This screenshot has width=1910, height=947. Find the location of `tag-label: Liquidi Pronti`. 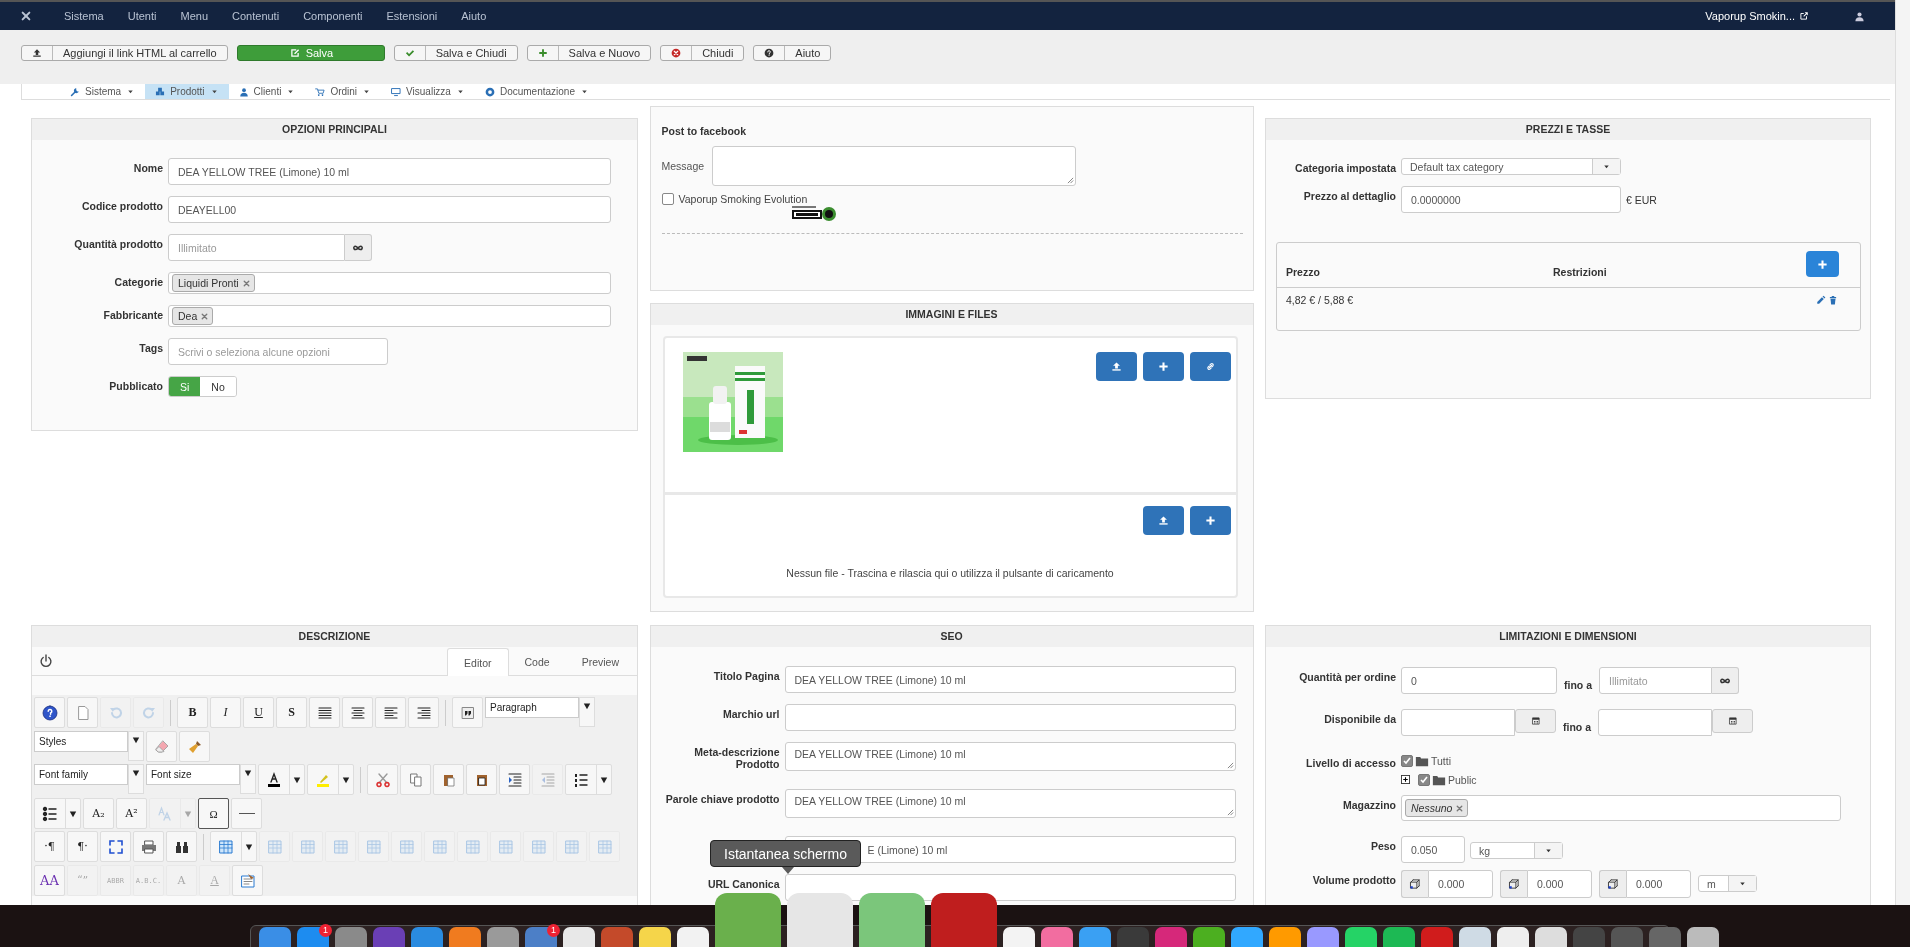

tag-label: Liquidi Pronti is located at coordinates (208, 283).